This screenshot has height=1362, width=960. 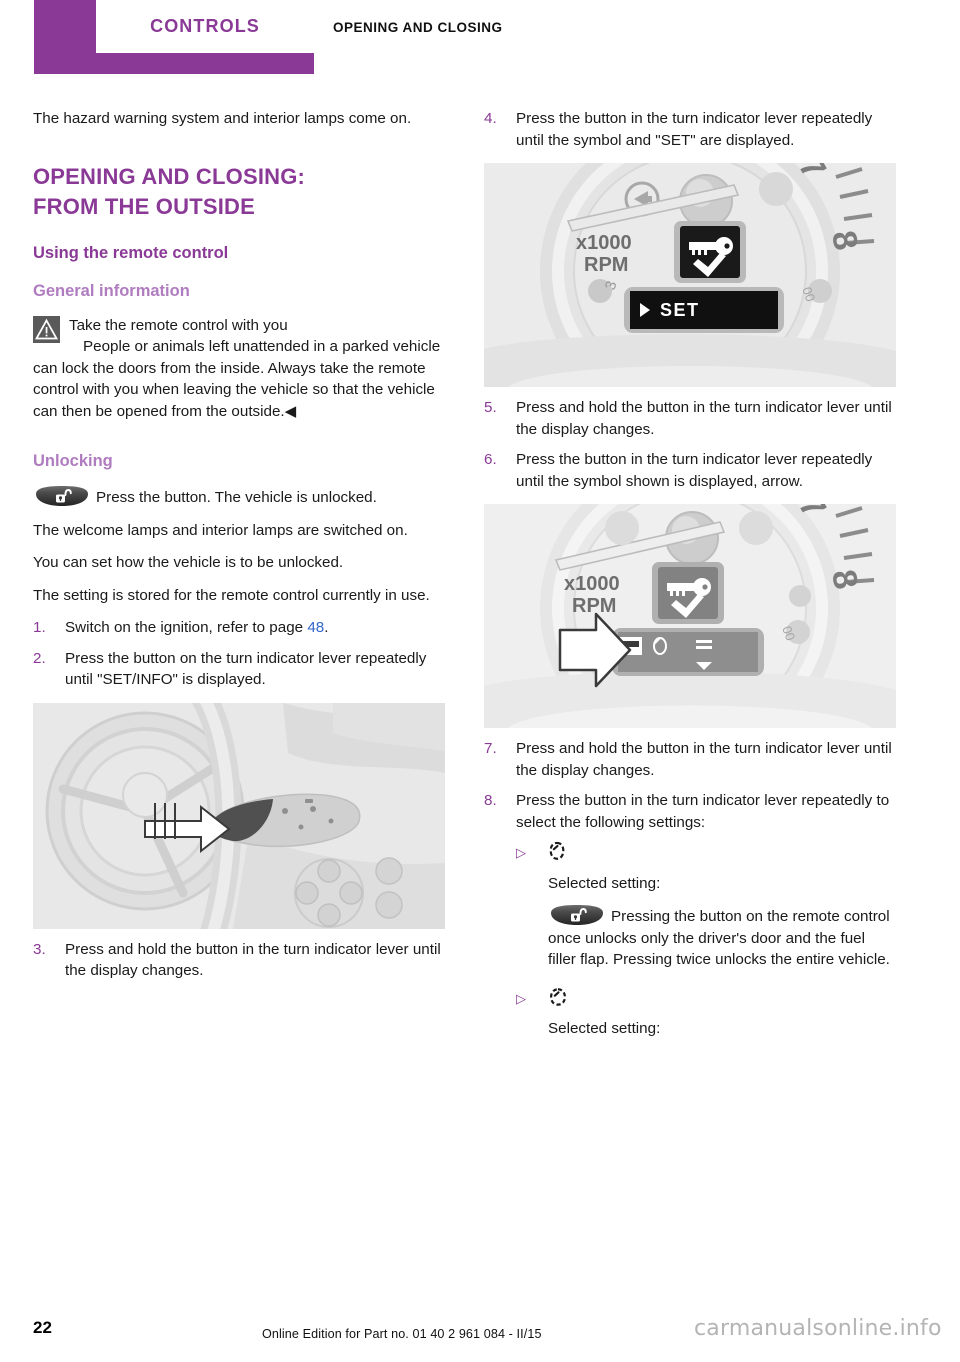 I want to click on page-title: OPENING AND CLOSING: FROM THE OUTSIDE, so click(x=239, y=192).